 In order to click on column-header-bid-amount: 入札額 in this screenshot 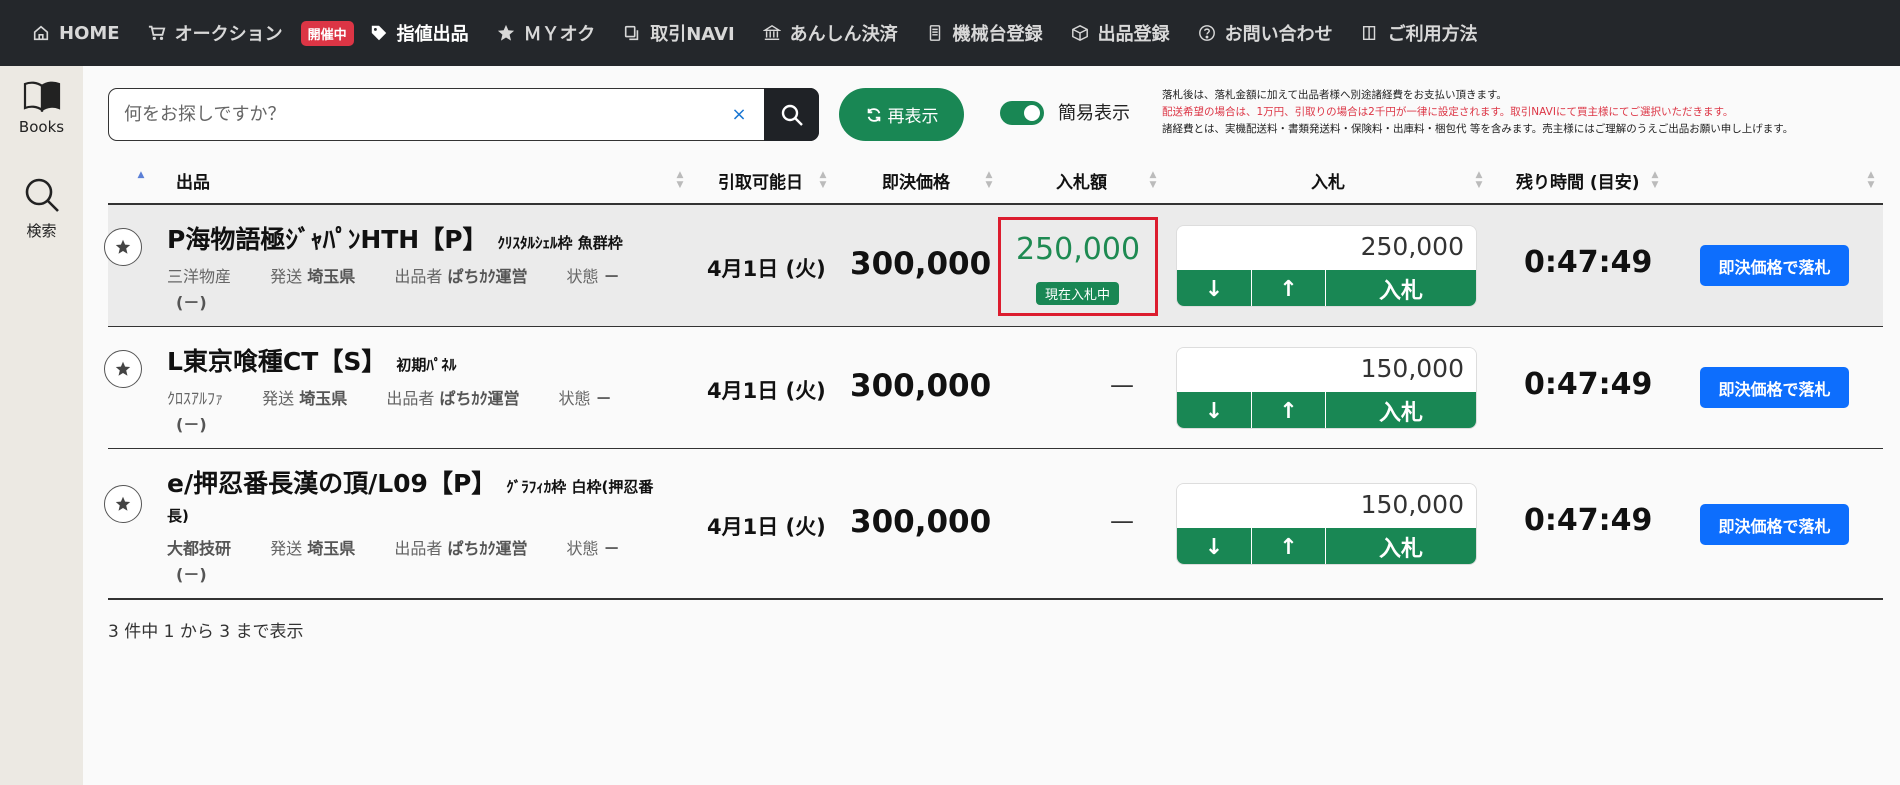, I will do `click(1081, 180)`.